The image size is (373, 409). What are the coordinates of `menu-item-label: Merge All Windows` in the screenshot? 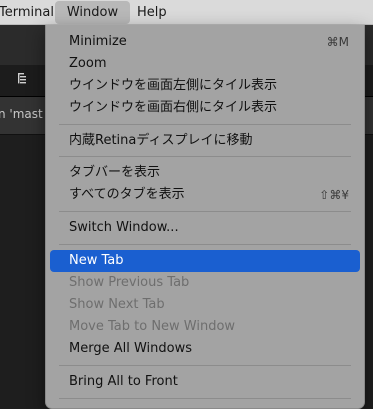 It's located at (130, 348).